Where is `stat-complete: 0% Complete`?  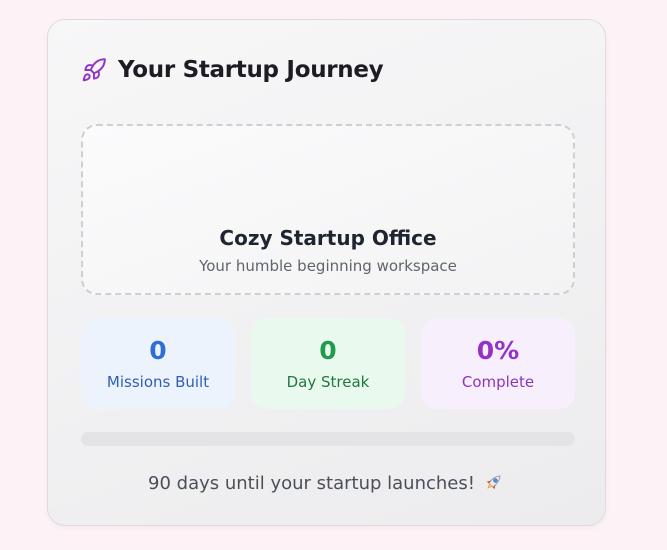
stat-complete: 0% Complete is located at coordinates (498, 363).